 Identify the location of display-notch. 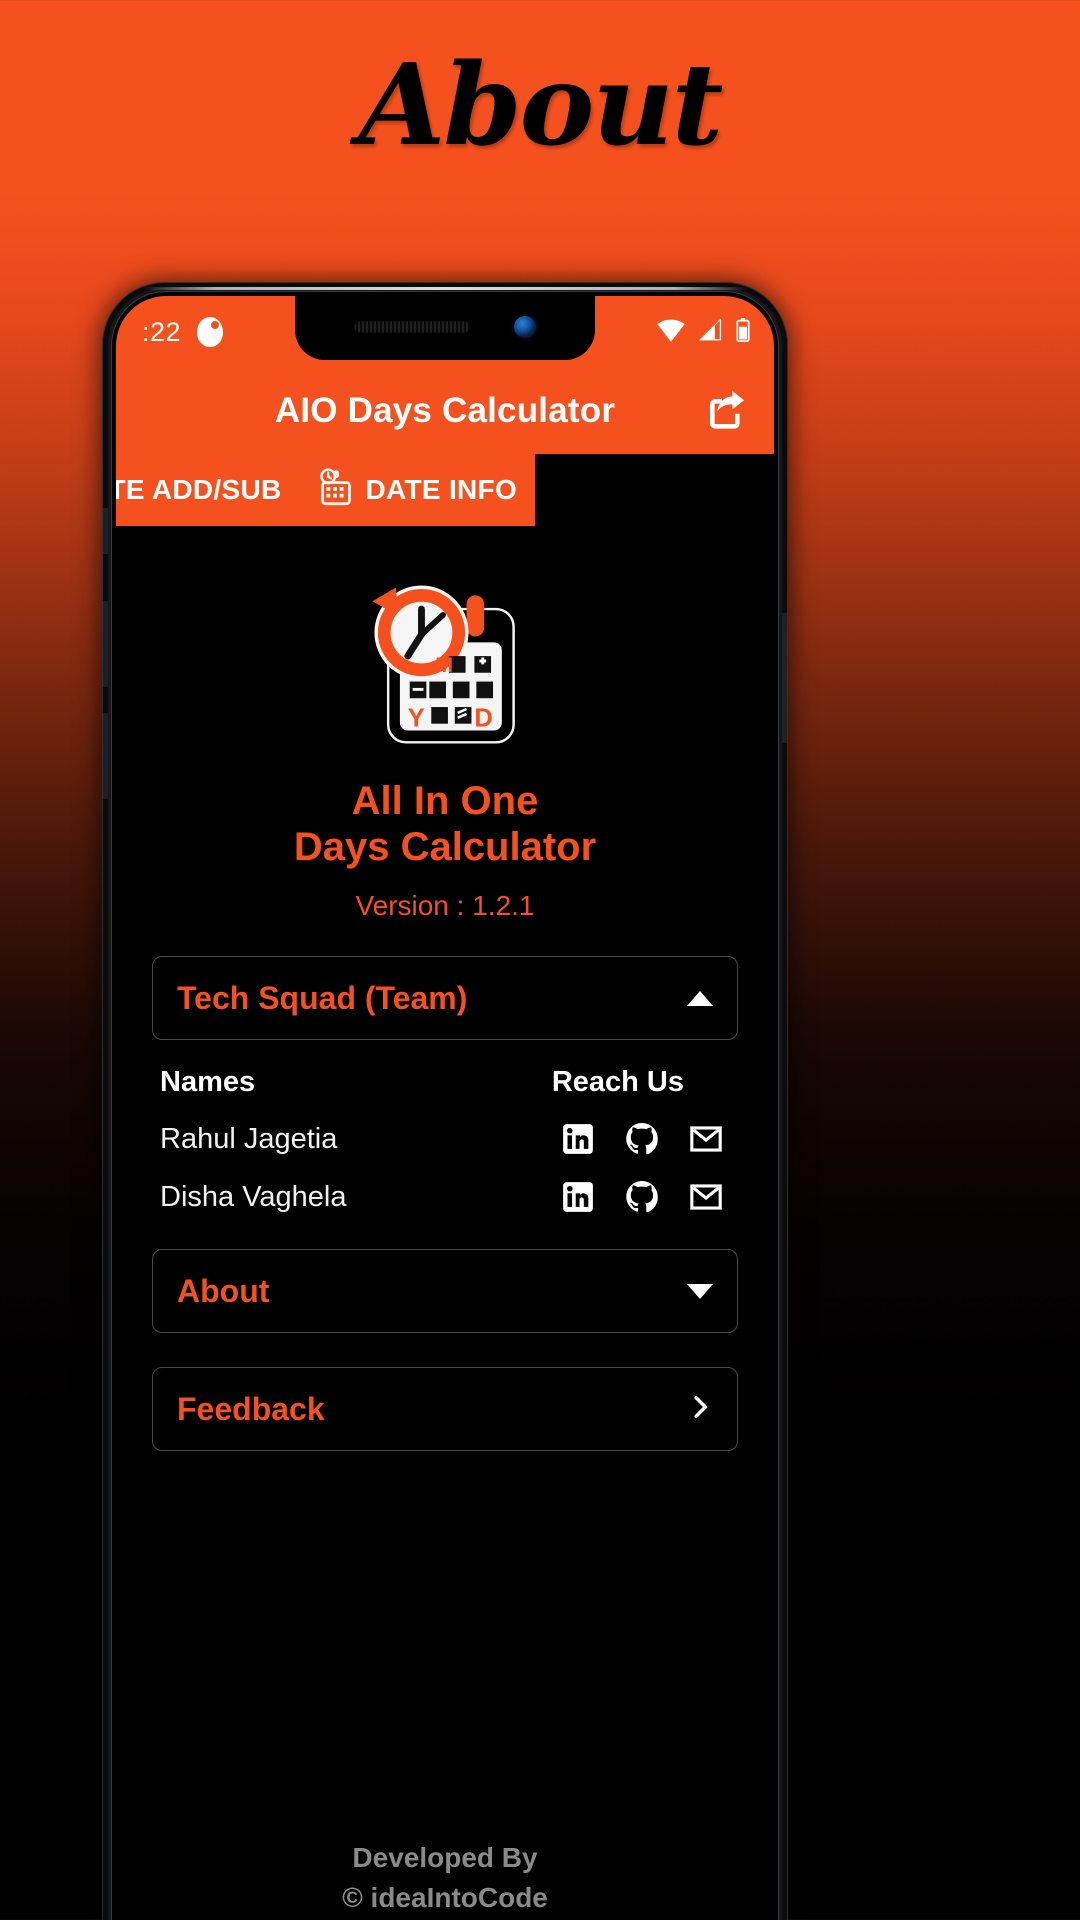
(445, 328).